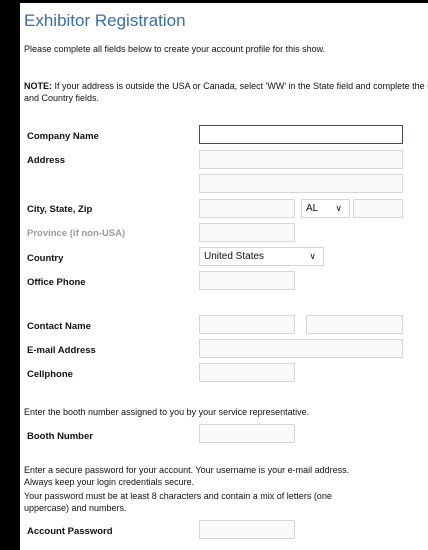  I want to click on booth-number-label: Booth Number, so click(60, 436).